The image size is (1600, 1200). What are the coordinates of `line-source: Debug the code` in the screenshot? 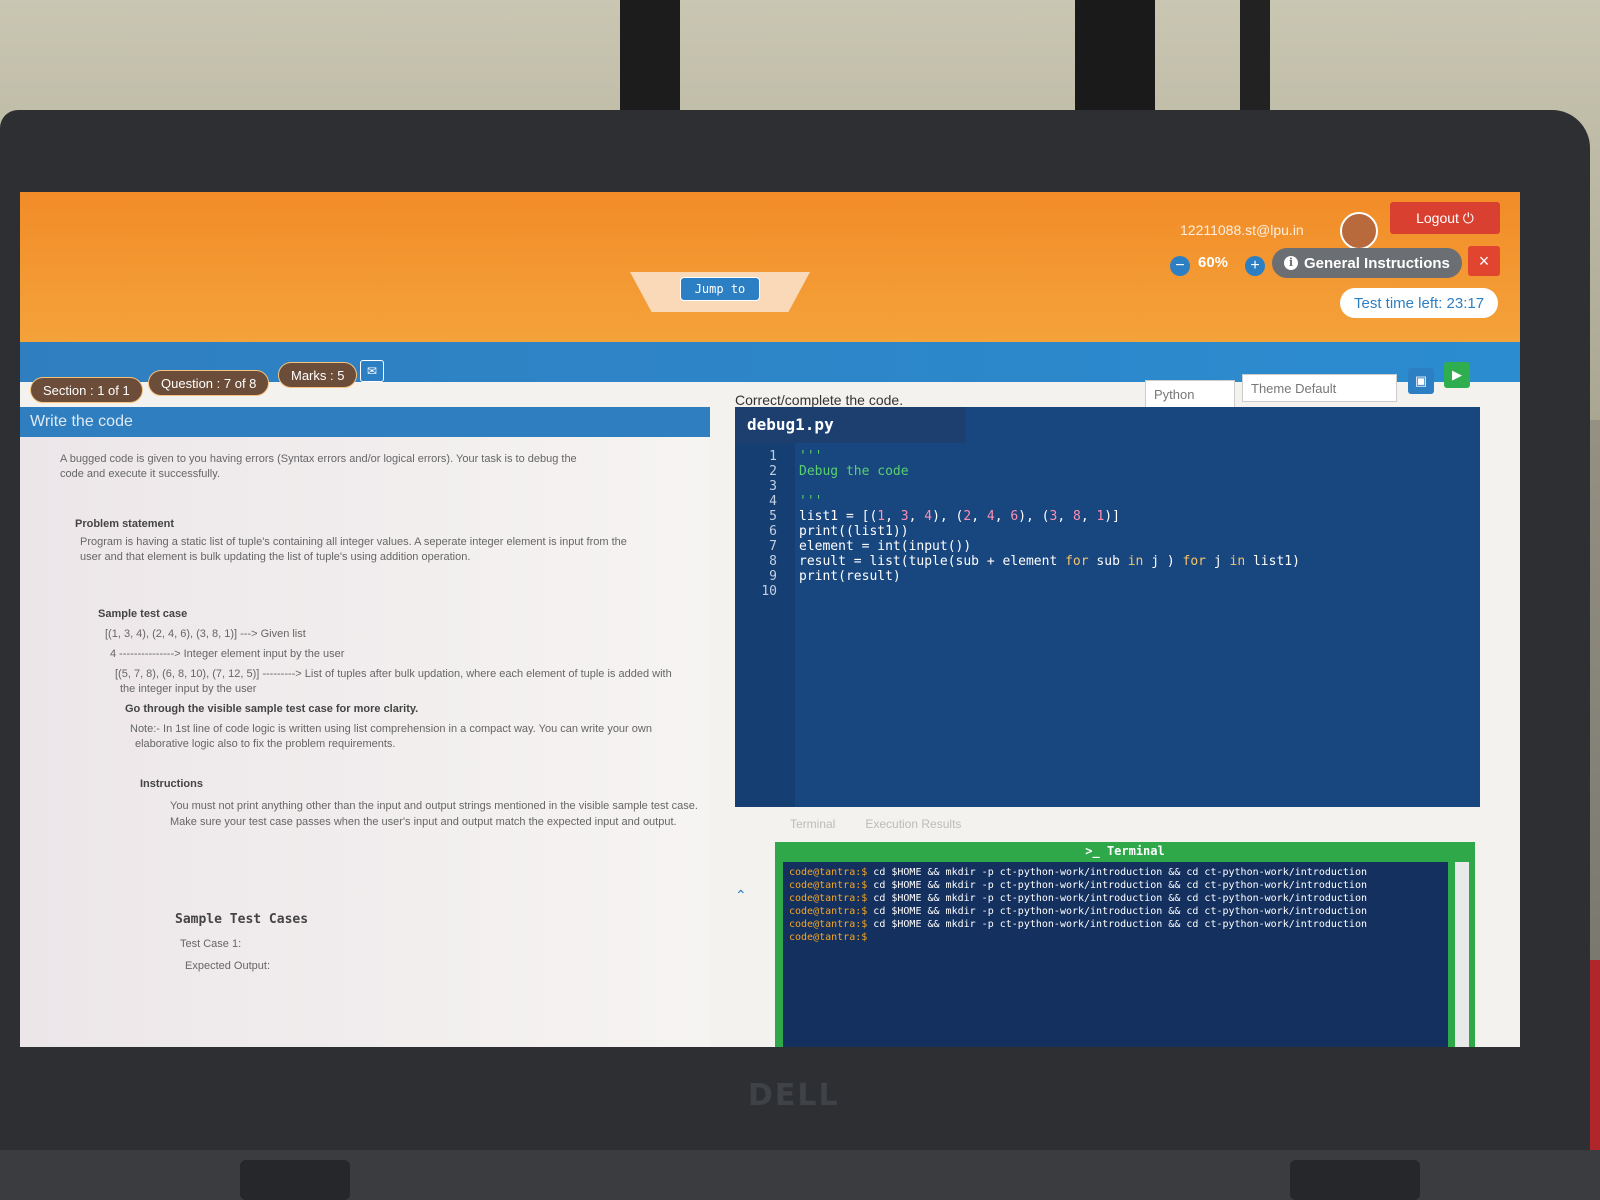 It's located at (847, 471).